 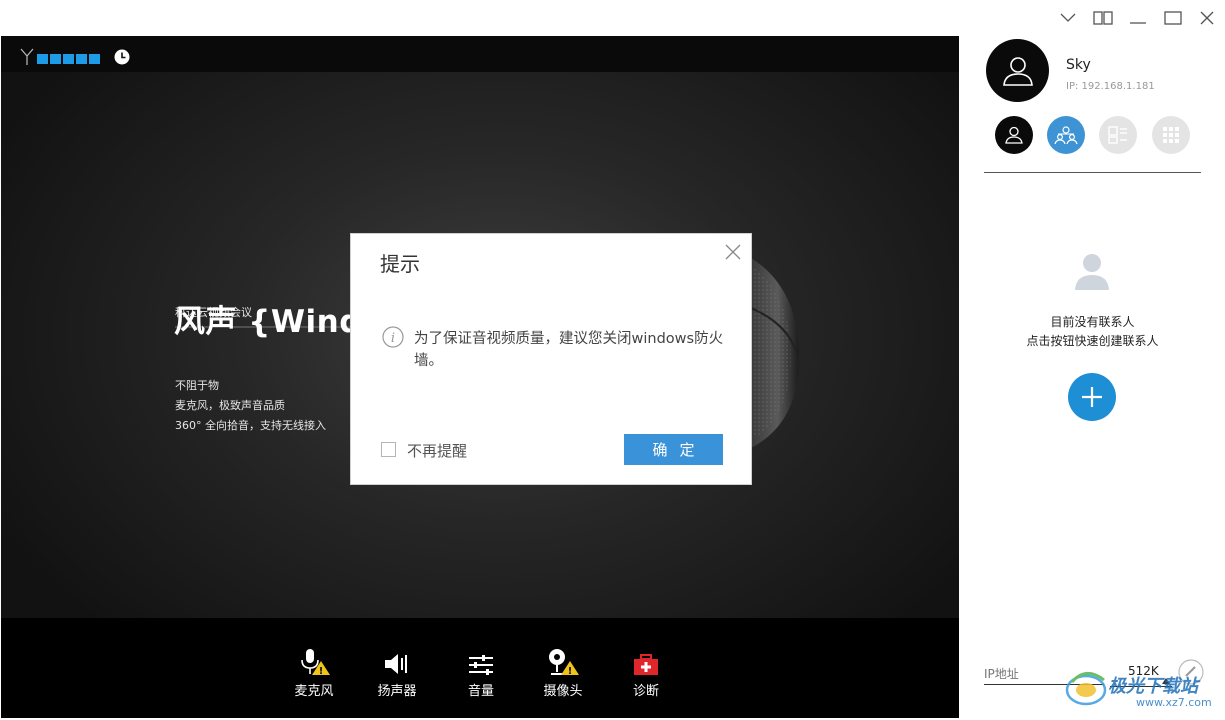 What do you see at coordinates (480, 691) in the screenshot?
I see `toolbar-item-label: 音量` at bounding box center [480, 691].